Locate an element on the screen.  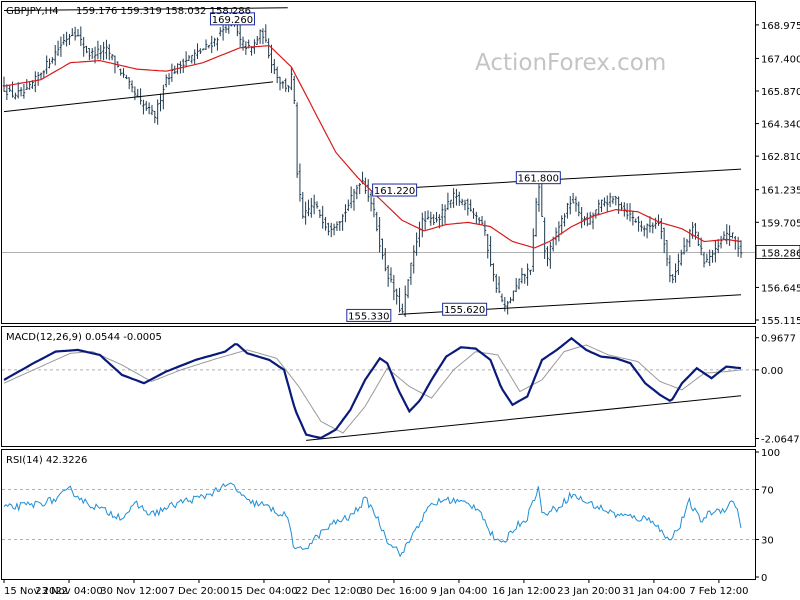
annotation-text: 155.330 is located at coordinates (368, 316).